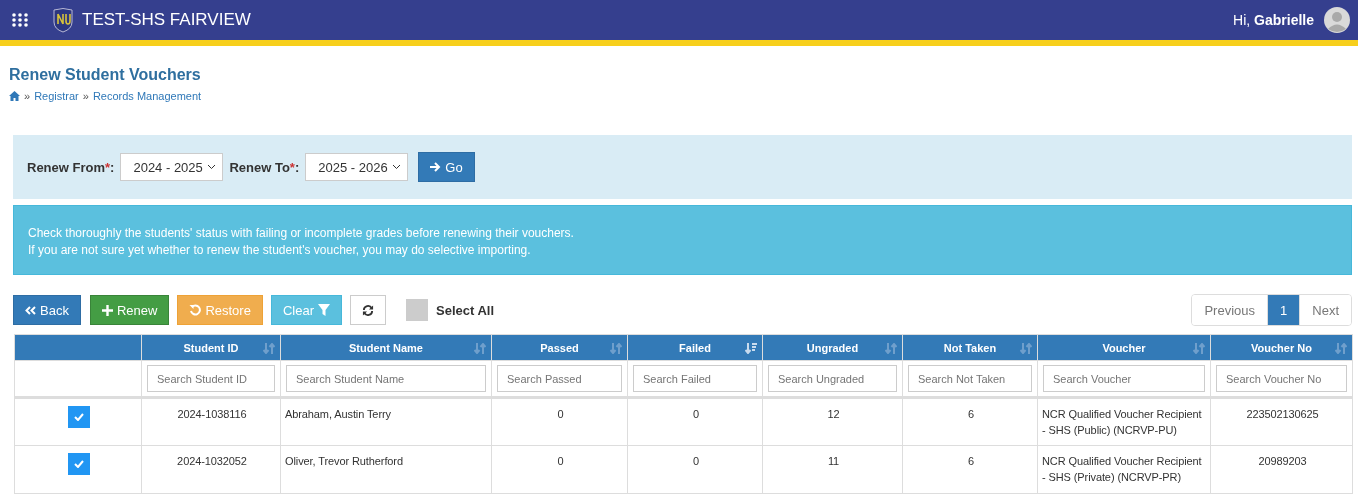 This screenshot has height=494, width=1358. I want to click on column-header: Voucher No, so click(1281, 347).